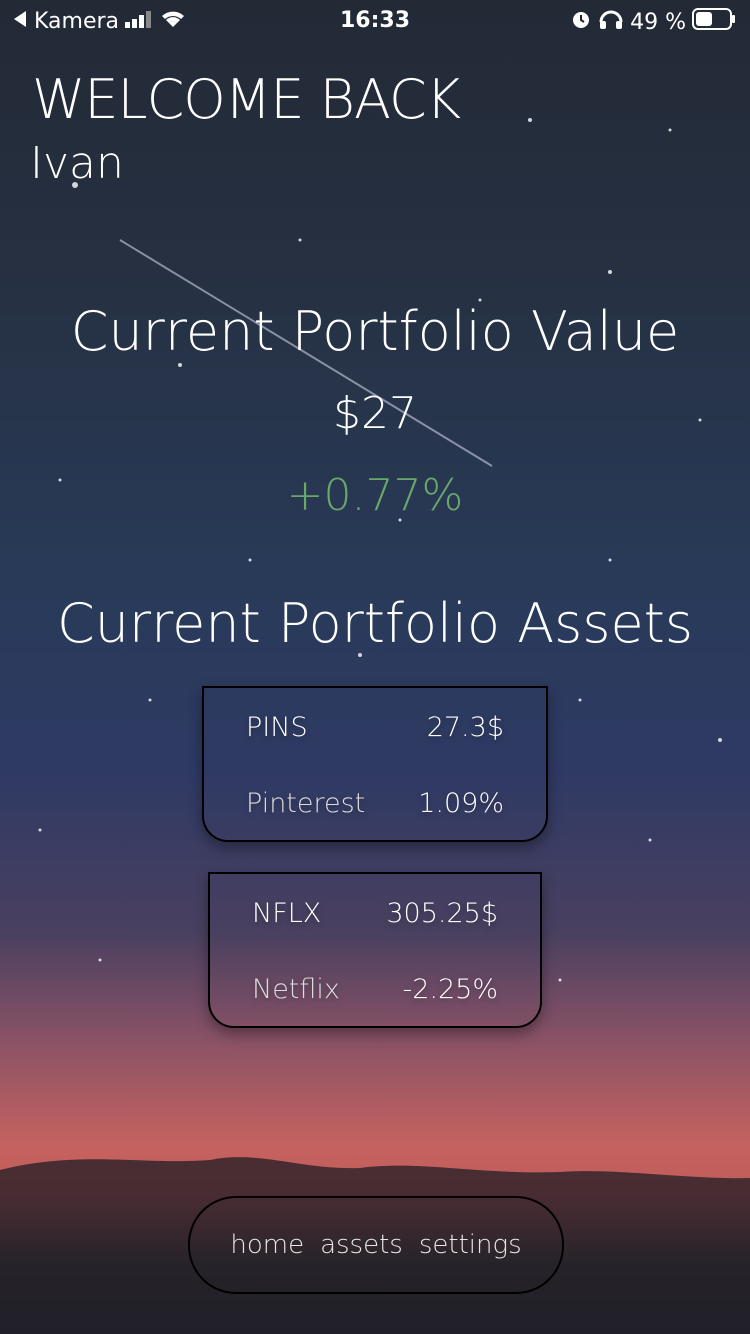  Describe the element at coordinates (450, 989) in the screenshot. I see `asset-change: -2.25%` at that location.